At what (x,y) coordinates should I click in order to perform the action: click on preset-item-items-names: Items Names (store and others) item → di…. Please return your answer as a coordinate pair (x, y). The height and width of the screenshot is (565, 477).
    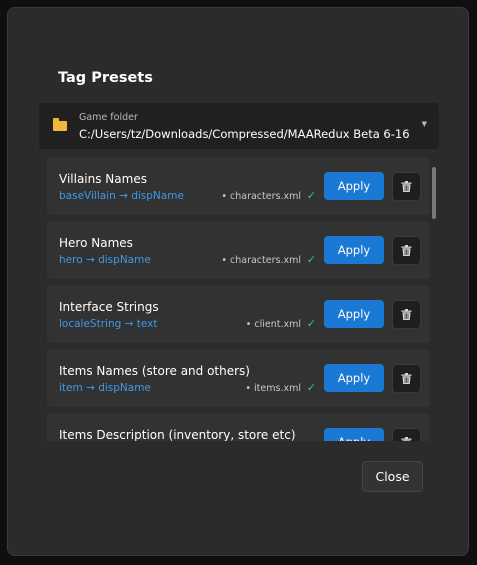
    Looking at the image, I should click on (238, 378).